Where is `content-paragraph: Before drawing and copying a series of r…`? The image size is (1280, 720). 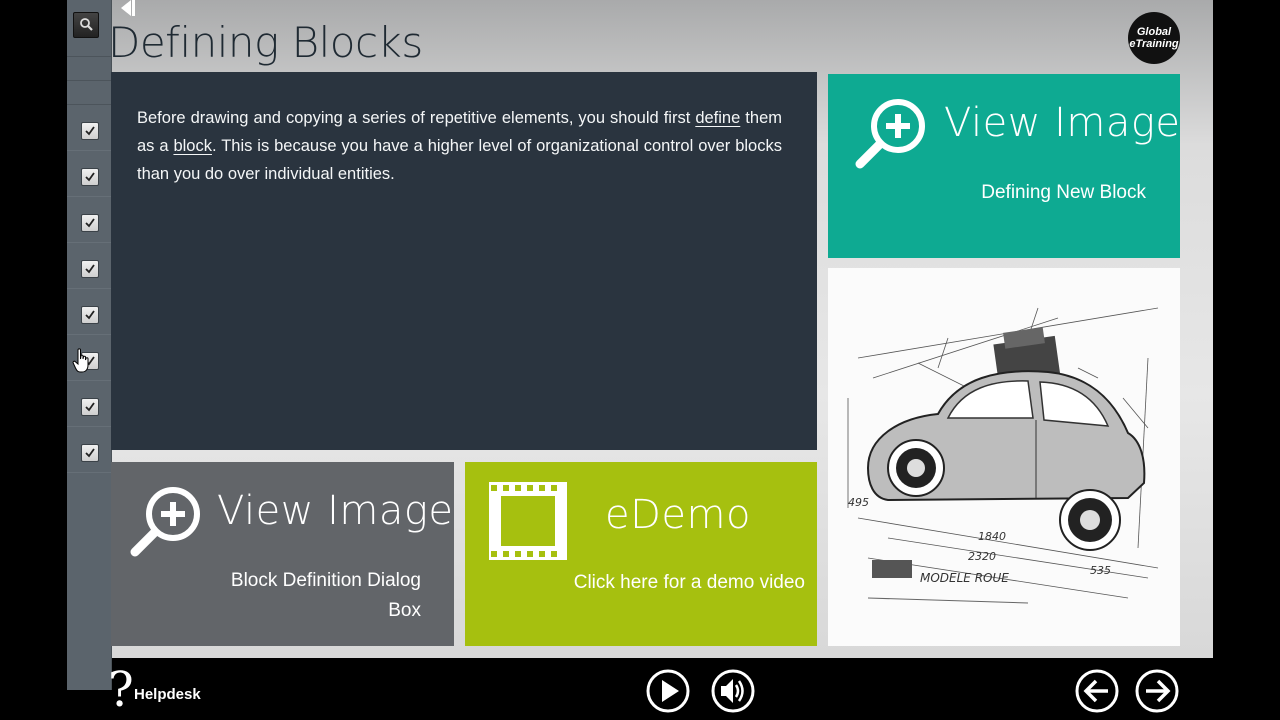 content-paragraph: Before drawing and copying a series of r… is located at coordinates (459, 146).